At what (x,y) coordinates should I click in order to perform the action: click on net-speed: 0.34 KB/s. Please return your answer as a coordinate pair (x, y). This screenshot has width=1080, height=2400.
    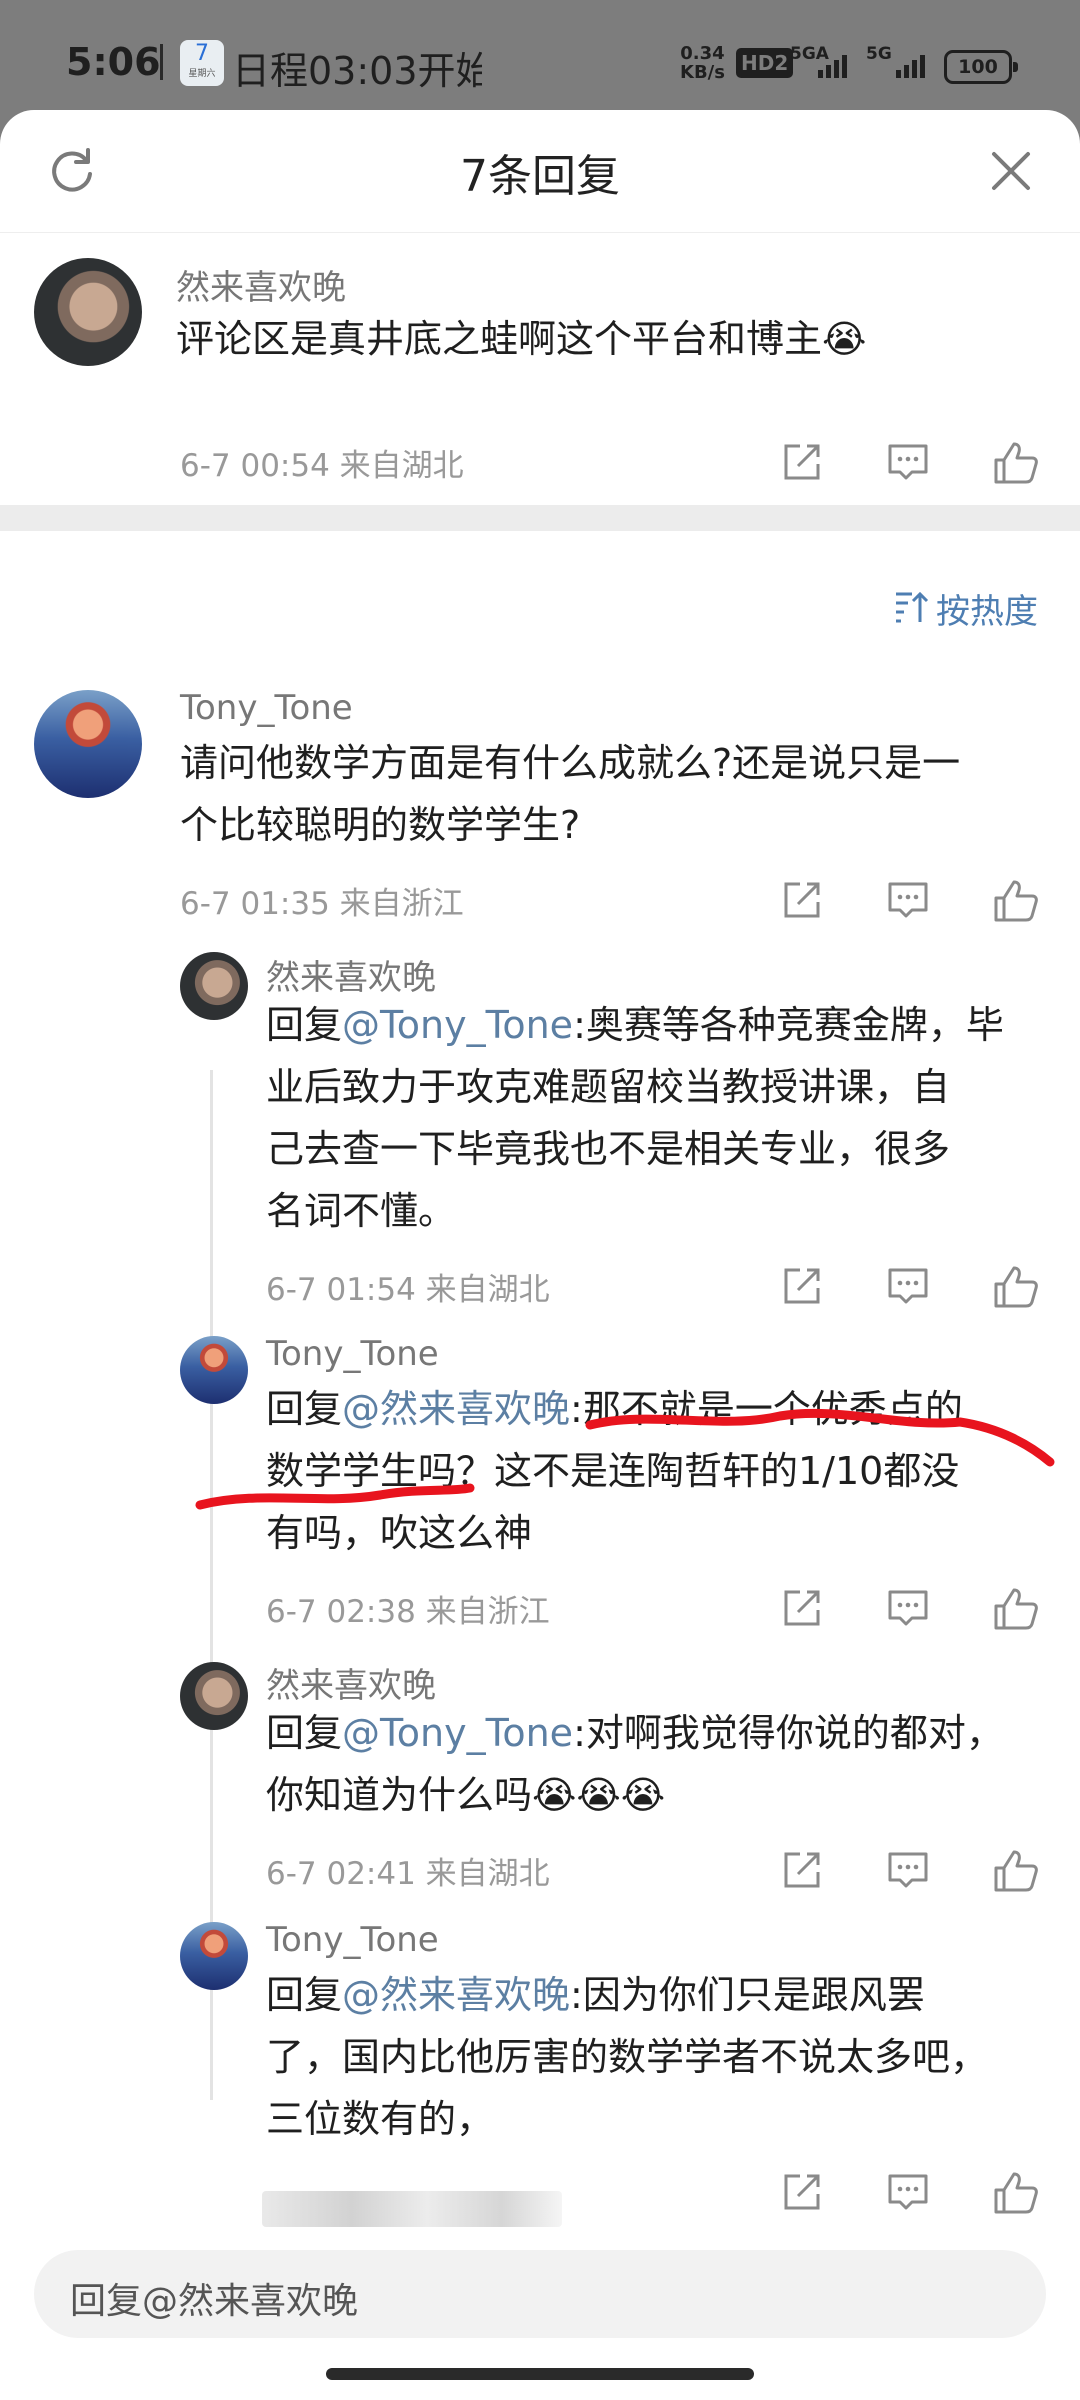
    Looking at the image, I should click on (702, 63).